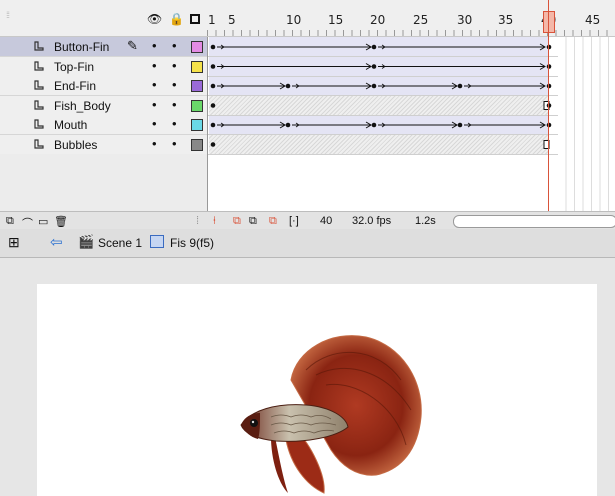  Describe the element at coordinates (534, 221) in the screenshot. I see `timeline-scrollbar` at that location.